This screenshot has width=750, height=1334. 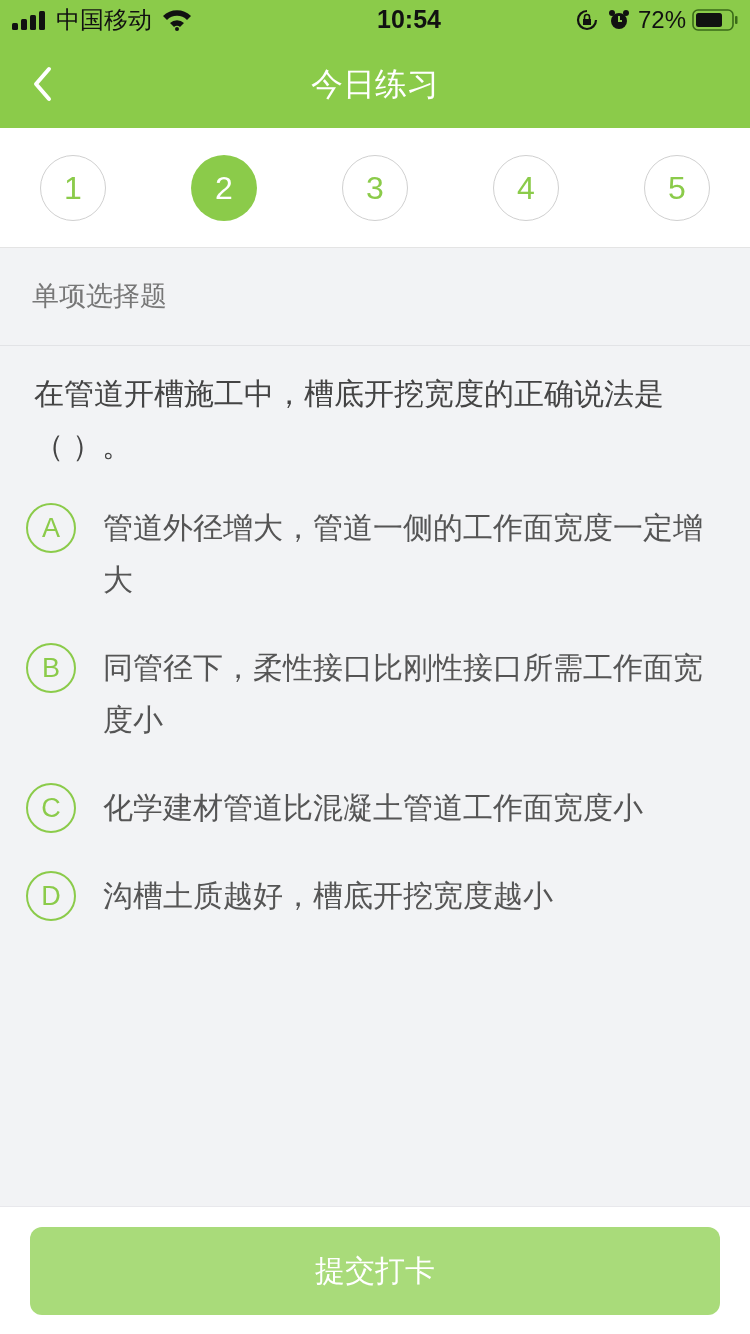 What do you see at coordinates (375, 187) in the screenshot?
I see `question-number-button: 3` at bounding box center [375, 187].